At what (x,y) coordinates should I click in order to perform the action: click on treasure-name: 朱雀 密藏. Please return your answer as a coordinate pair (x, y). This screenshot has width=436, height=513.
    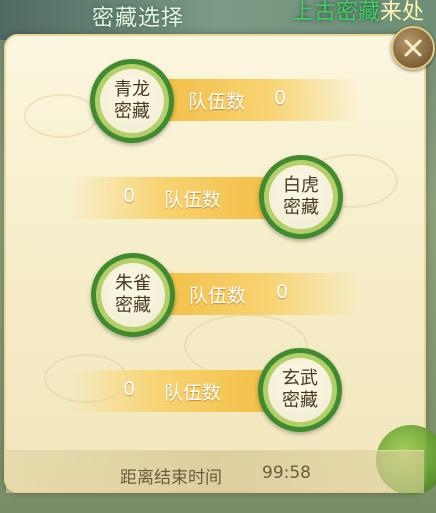
    Looking at the image, I should click on (133, 295).